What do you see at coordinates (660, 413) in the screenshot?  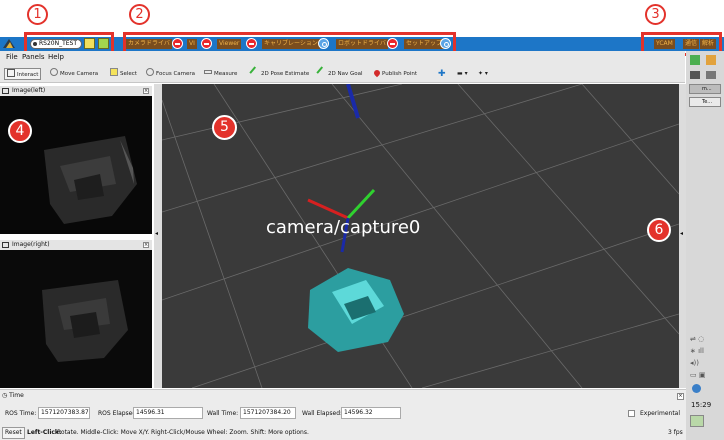 I see `experimental-label: Experimental` at bounding box center [660, 413].